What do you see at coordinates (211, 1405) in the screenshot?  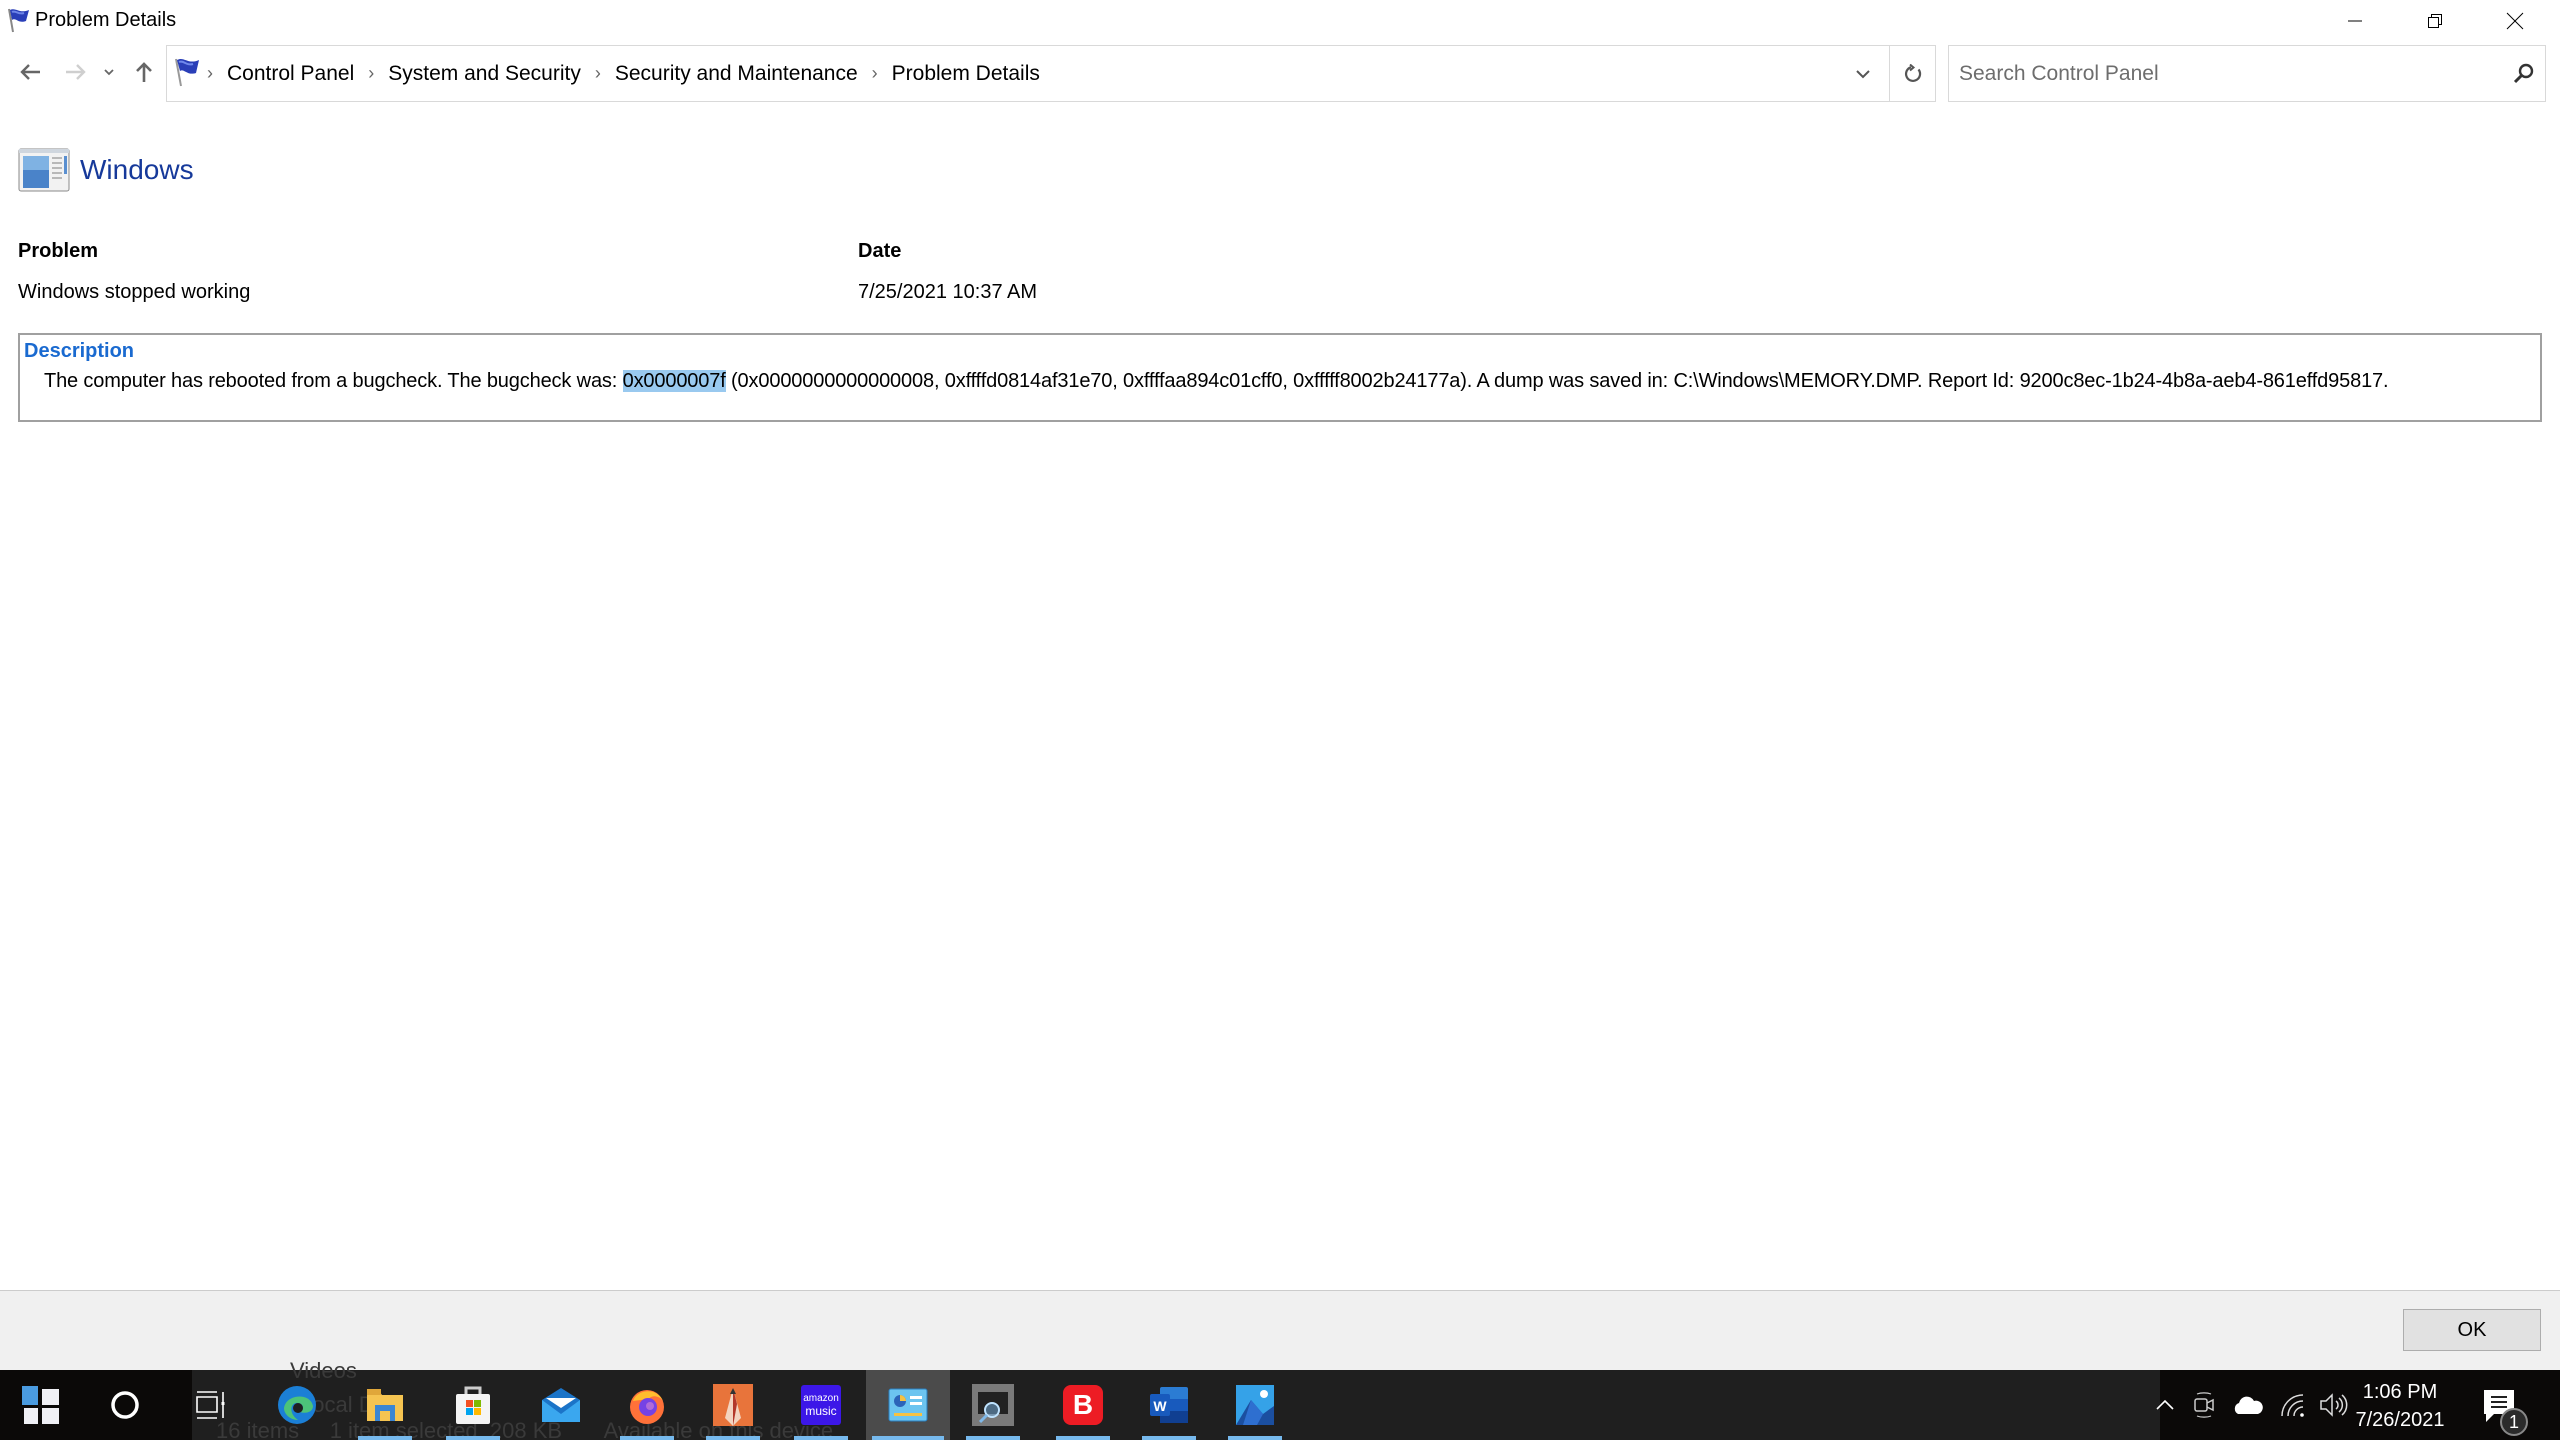 I see `task-view-button` at bounding box center [211, 1405].